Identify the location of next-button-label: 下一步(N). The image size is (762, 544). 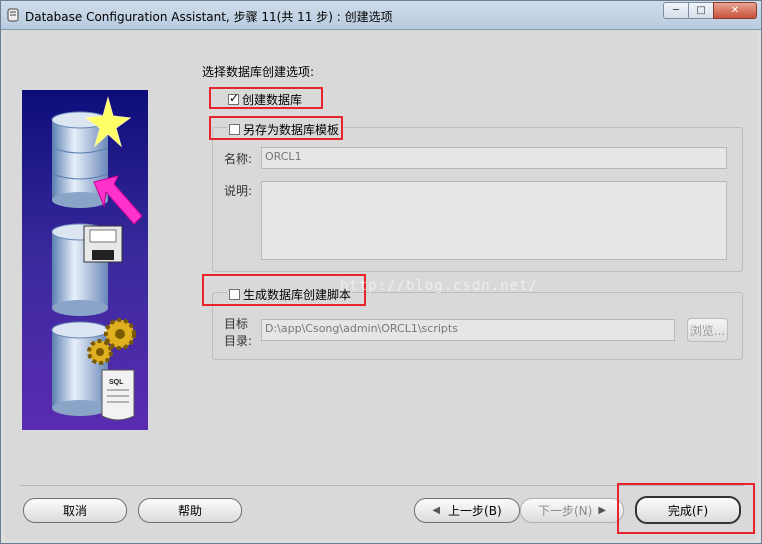
(565, 511).